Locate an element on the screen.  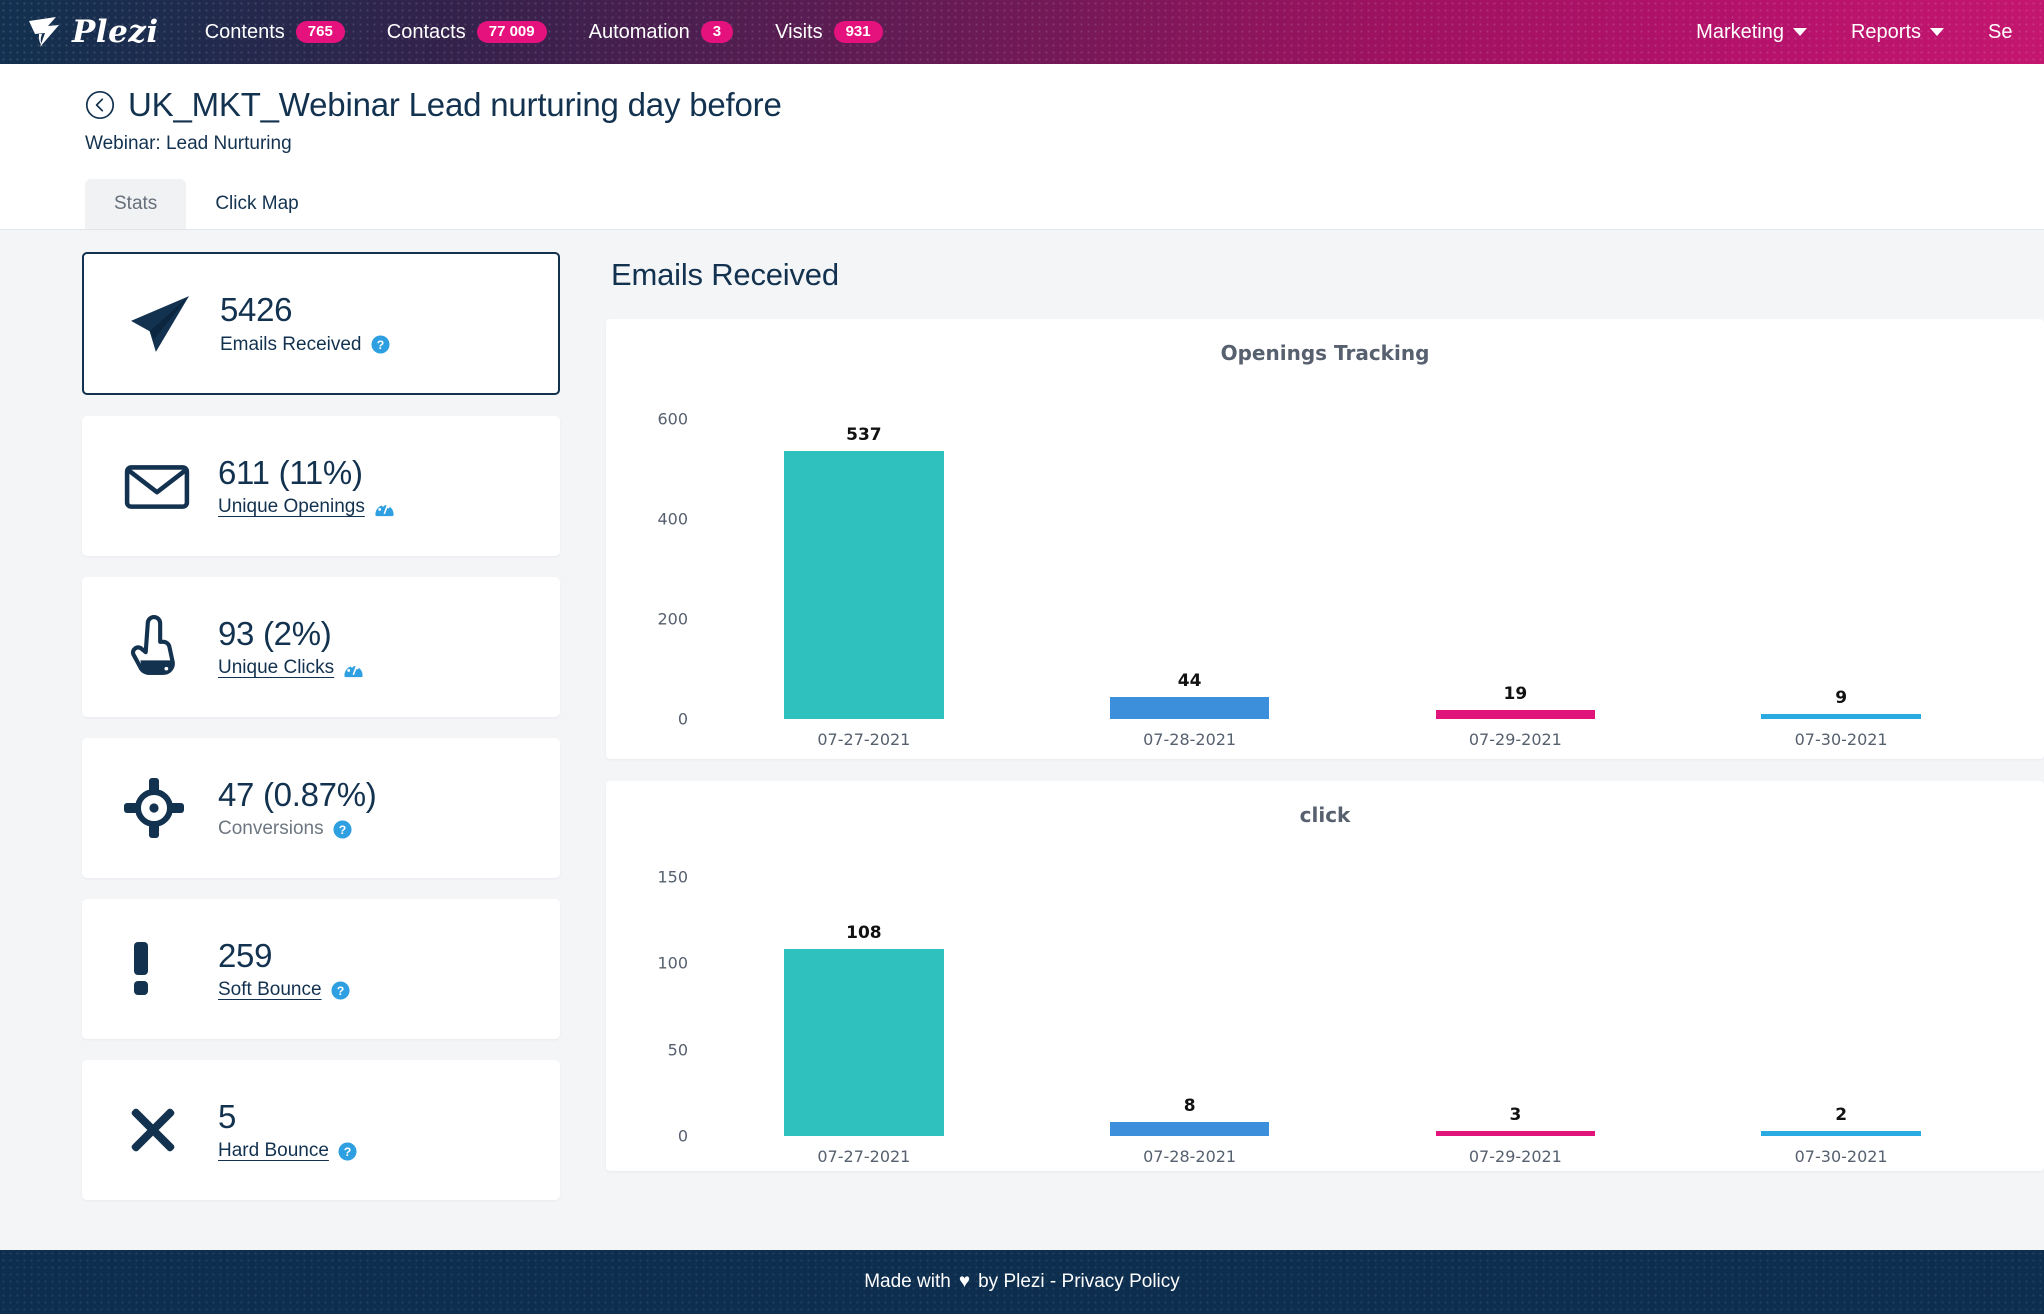
stat-card-soft-bounce: 259 Soft Bounce ? is located at coordinates (321, 969).